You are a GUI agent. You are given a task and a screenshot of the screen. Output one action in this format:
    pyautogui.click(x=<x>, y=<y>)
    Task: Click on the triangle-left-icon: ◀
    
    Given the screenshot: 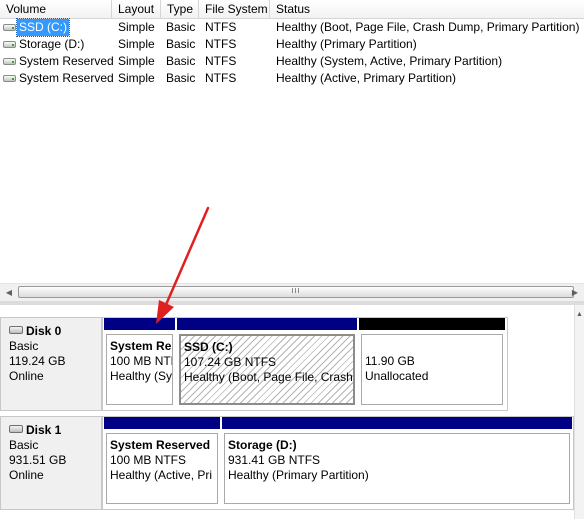 What is the action you would take?
    pyautogui.click(x=9, y=292)
    